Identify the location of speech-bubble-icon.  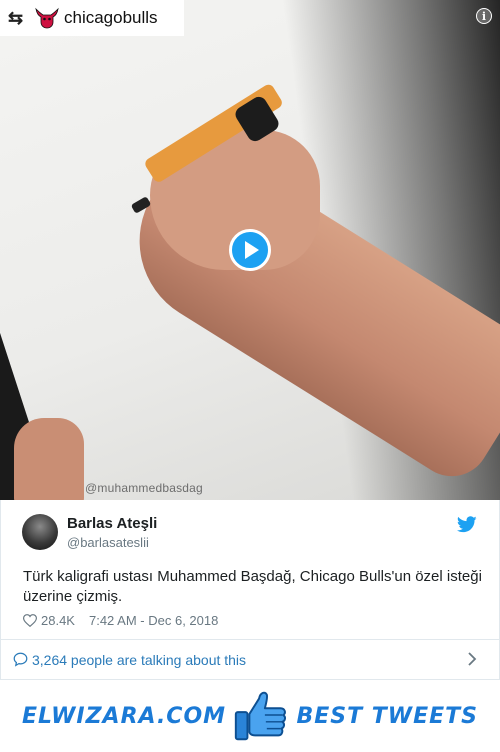
(20, 659).